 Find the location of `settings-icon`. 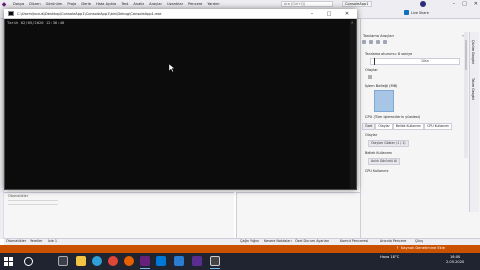

settings-icon is located at coordinates (364, 42).